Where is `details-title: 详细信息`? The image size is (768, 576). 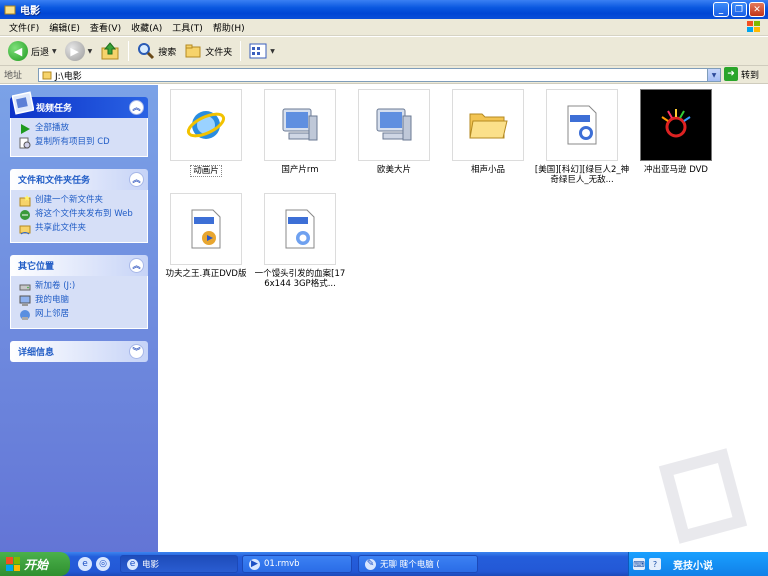
details-title: 详细信息 is located at coordinates (36, 353).